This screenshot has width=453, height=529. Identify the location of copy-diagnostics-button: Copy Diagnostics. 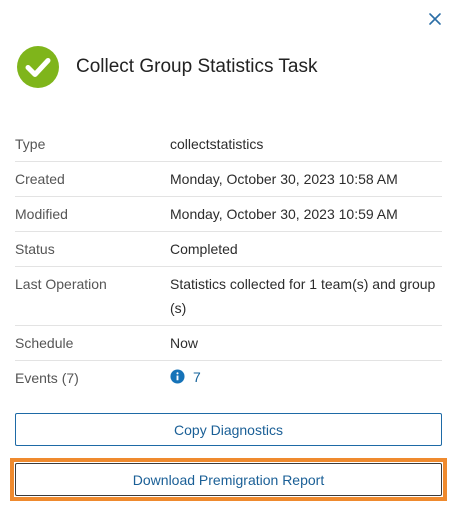
(228, 429).